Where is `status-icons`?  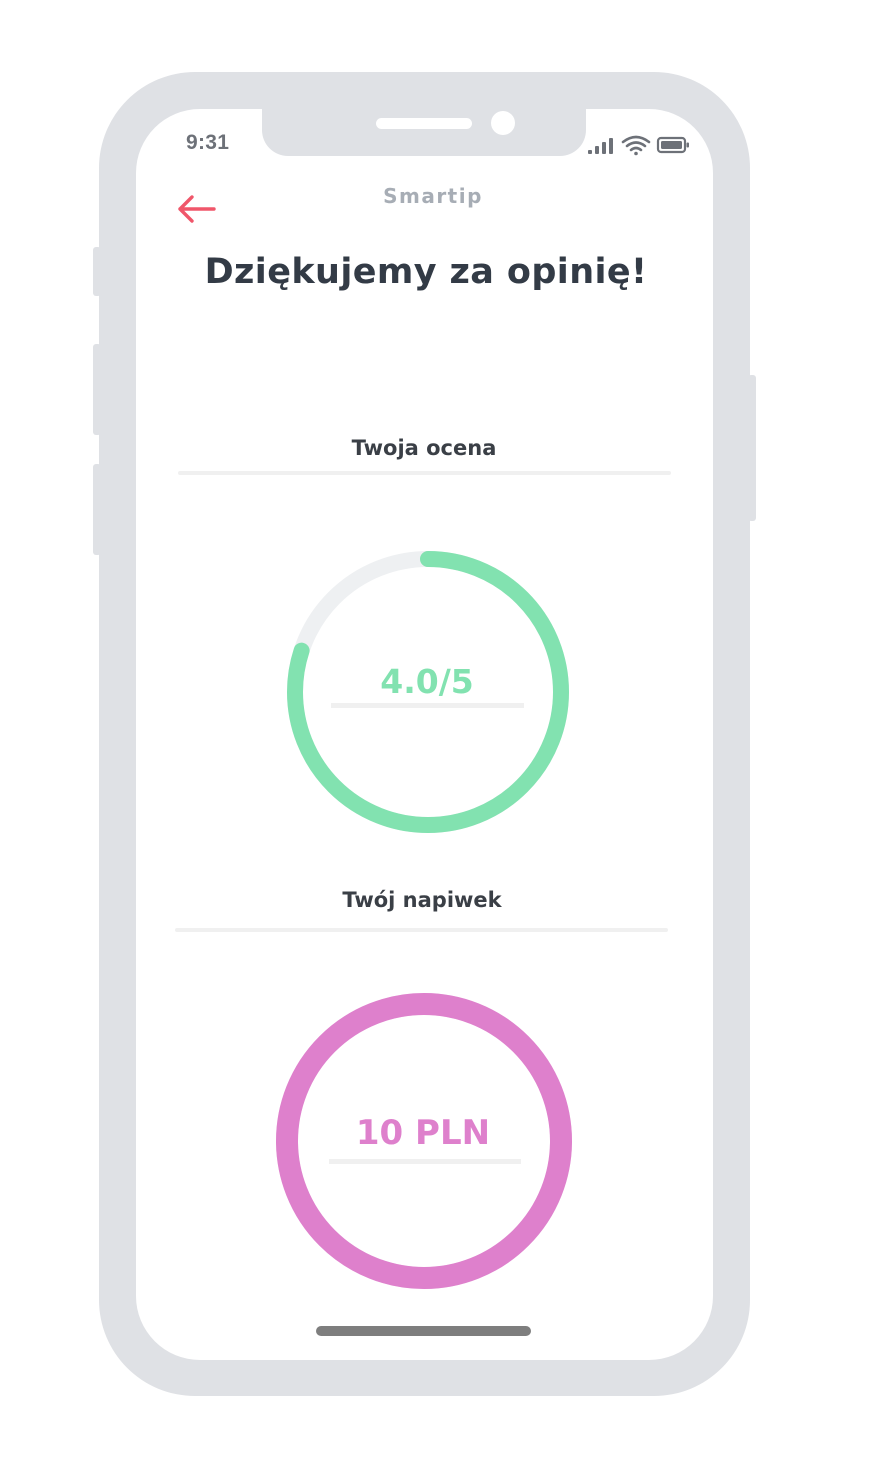
status-icons is located at coordinates (638, 148).